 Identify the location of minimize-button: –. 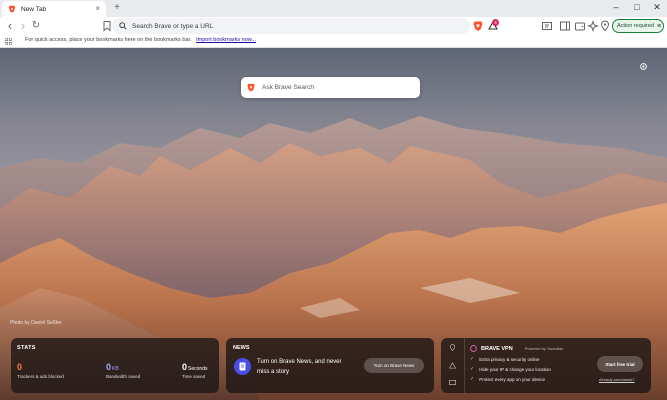
(616, 7).